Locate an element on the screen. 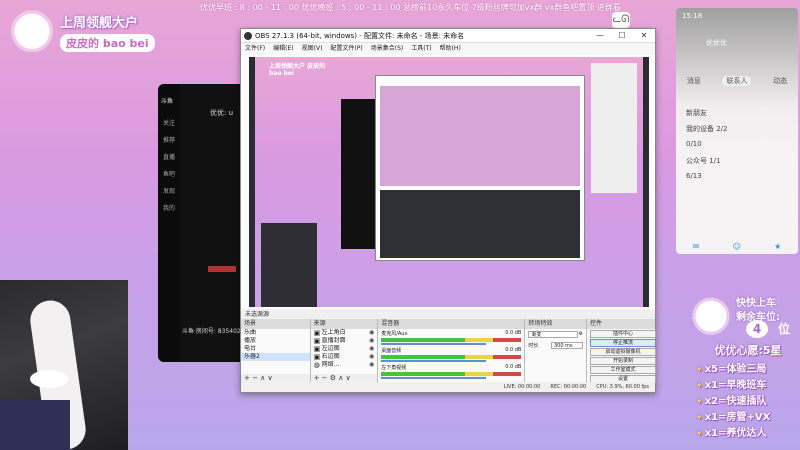  preview-phone-right is located at coordinates (614, 128).